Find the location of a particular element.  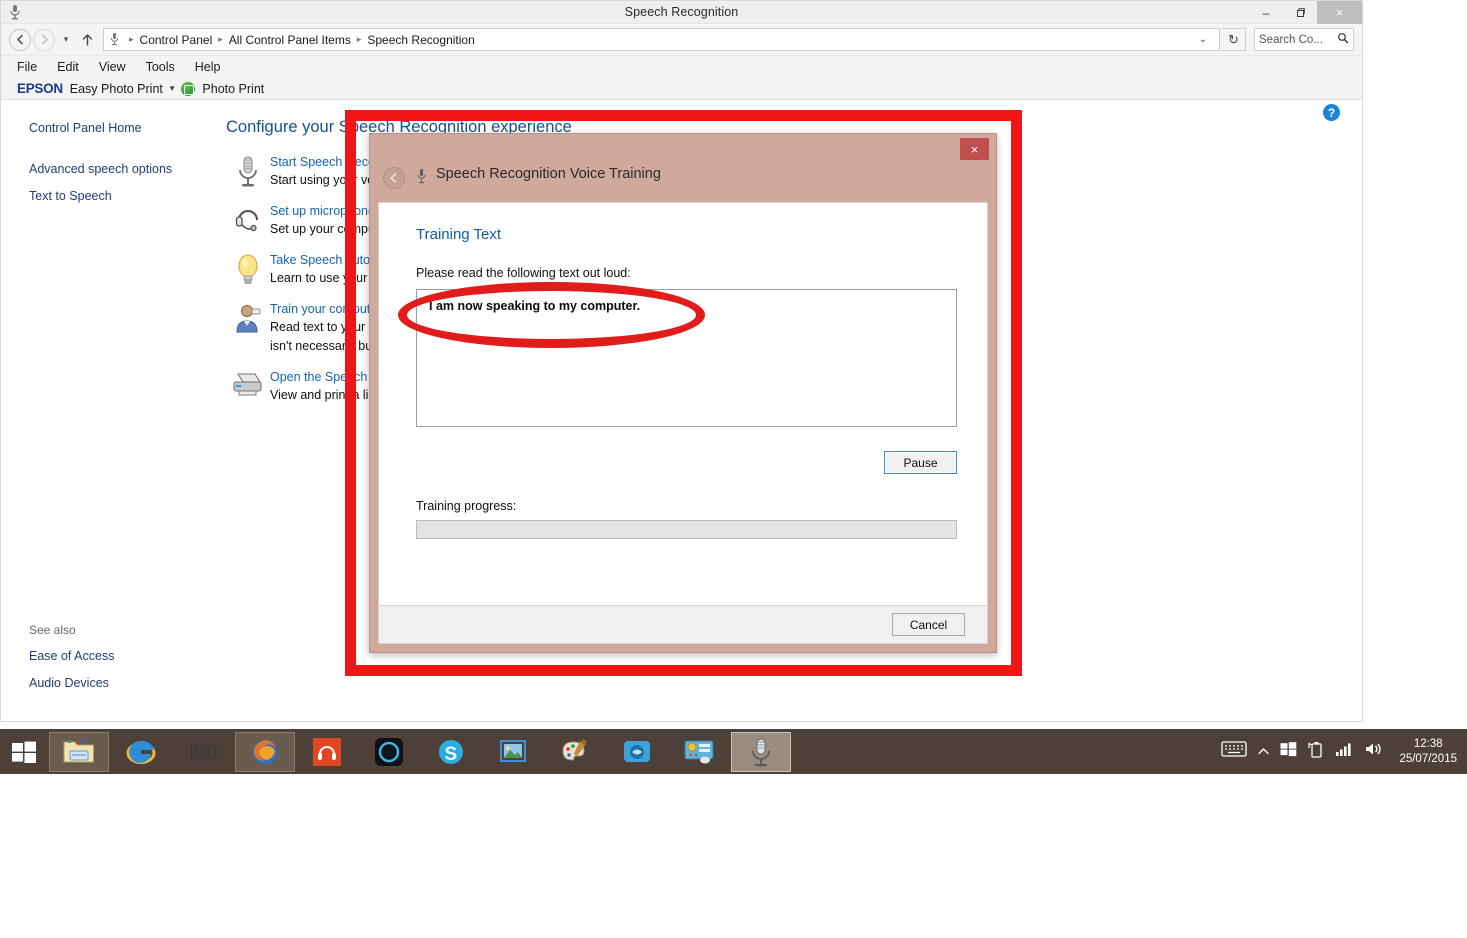

clock-date: 25/07/2015 is located at coordinates (1428, 758).